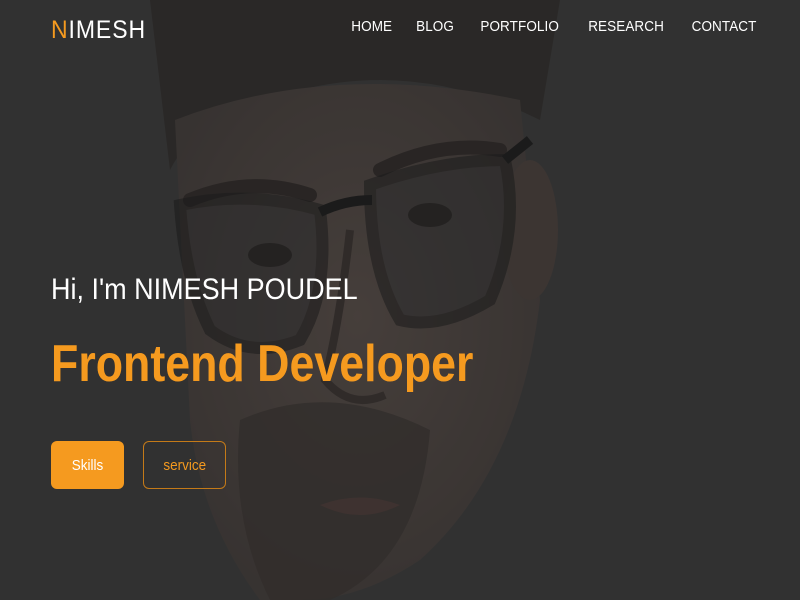 The image size is (800, 600). What do you see at coordinates (626, 26) in the screenshot?
I see `nav-item-research: RESEARCH` at bounding box center [626, 26].